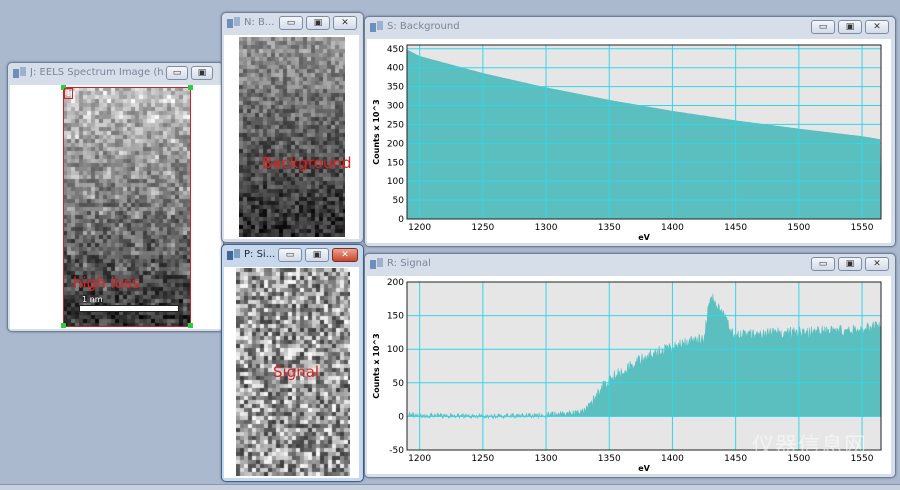 Image resolution: width=900 pixels, height=490 pixels. What do you see at coordinates (395, 69) in the screenshot?
I see `y-tick-label: 400` at bounding box center [395, 69].